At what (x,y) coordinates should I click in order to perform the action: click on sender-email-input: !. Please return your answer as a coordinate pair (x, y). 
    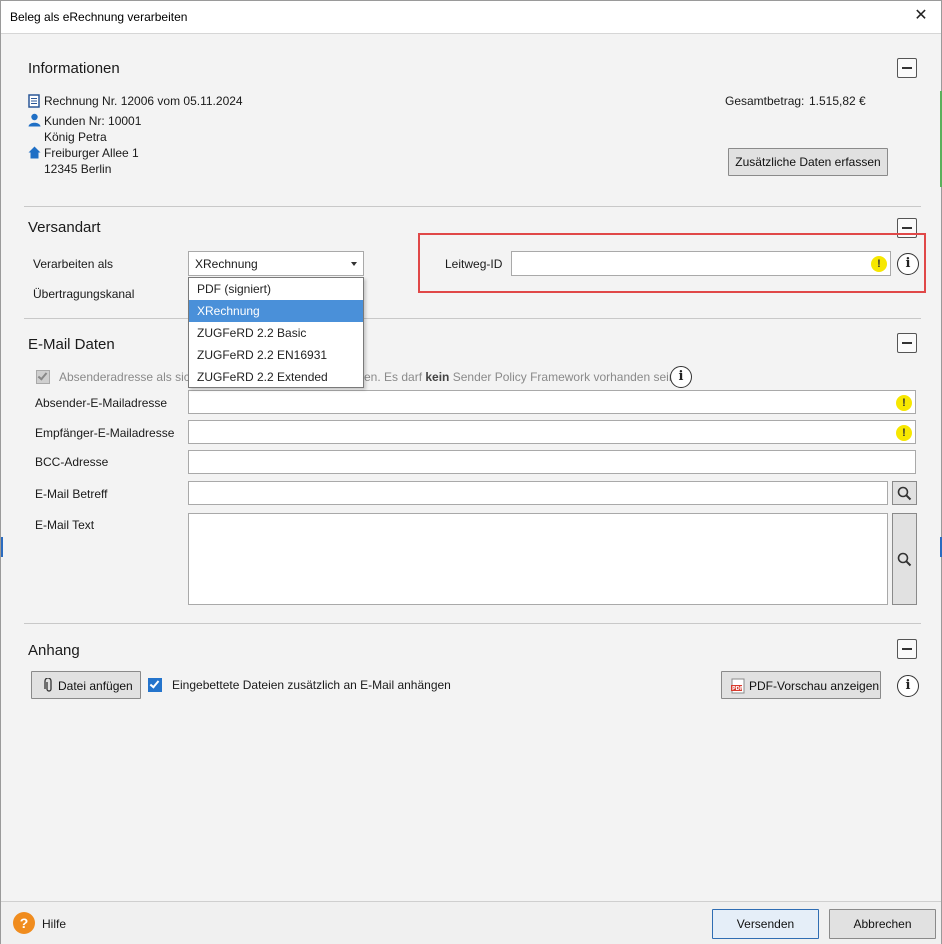
    Looking at the image, I should click on (552, 402).